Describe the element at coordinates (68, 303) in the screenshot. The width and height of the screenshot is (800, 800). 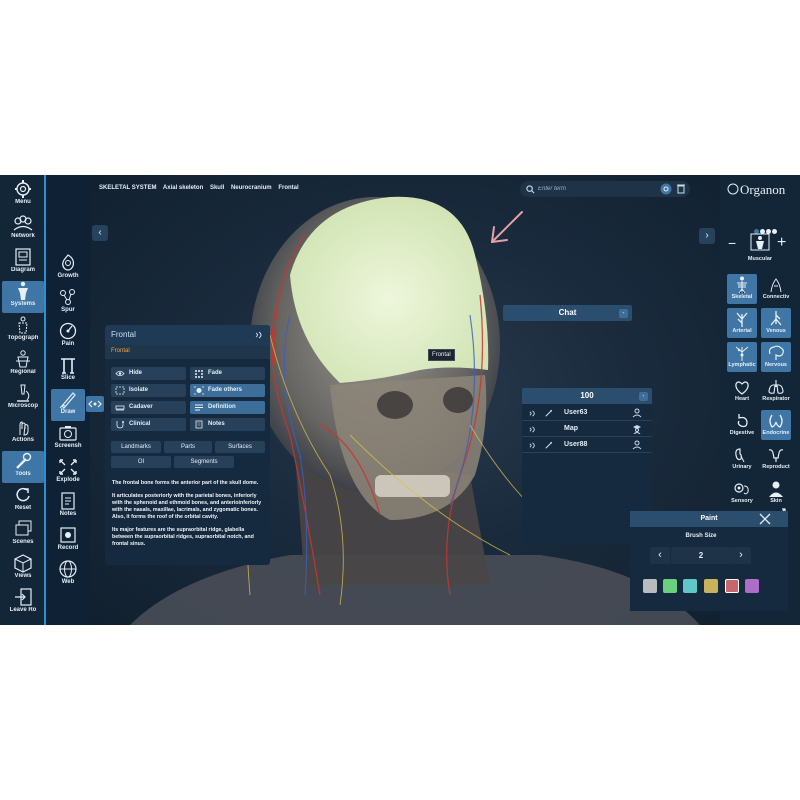
I see `tool-spur: Spur` at that location.